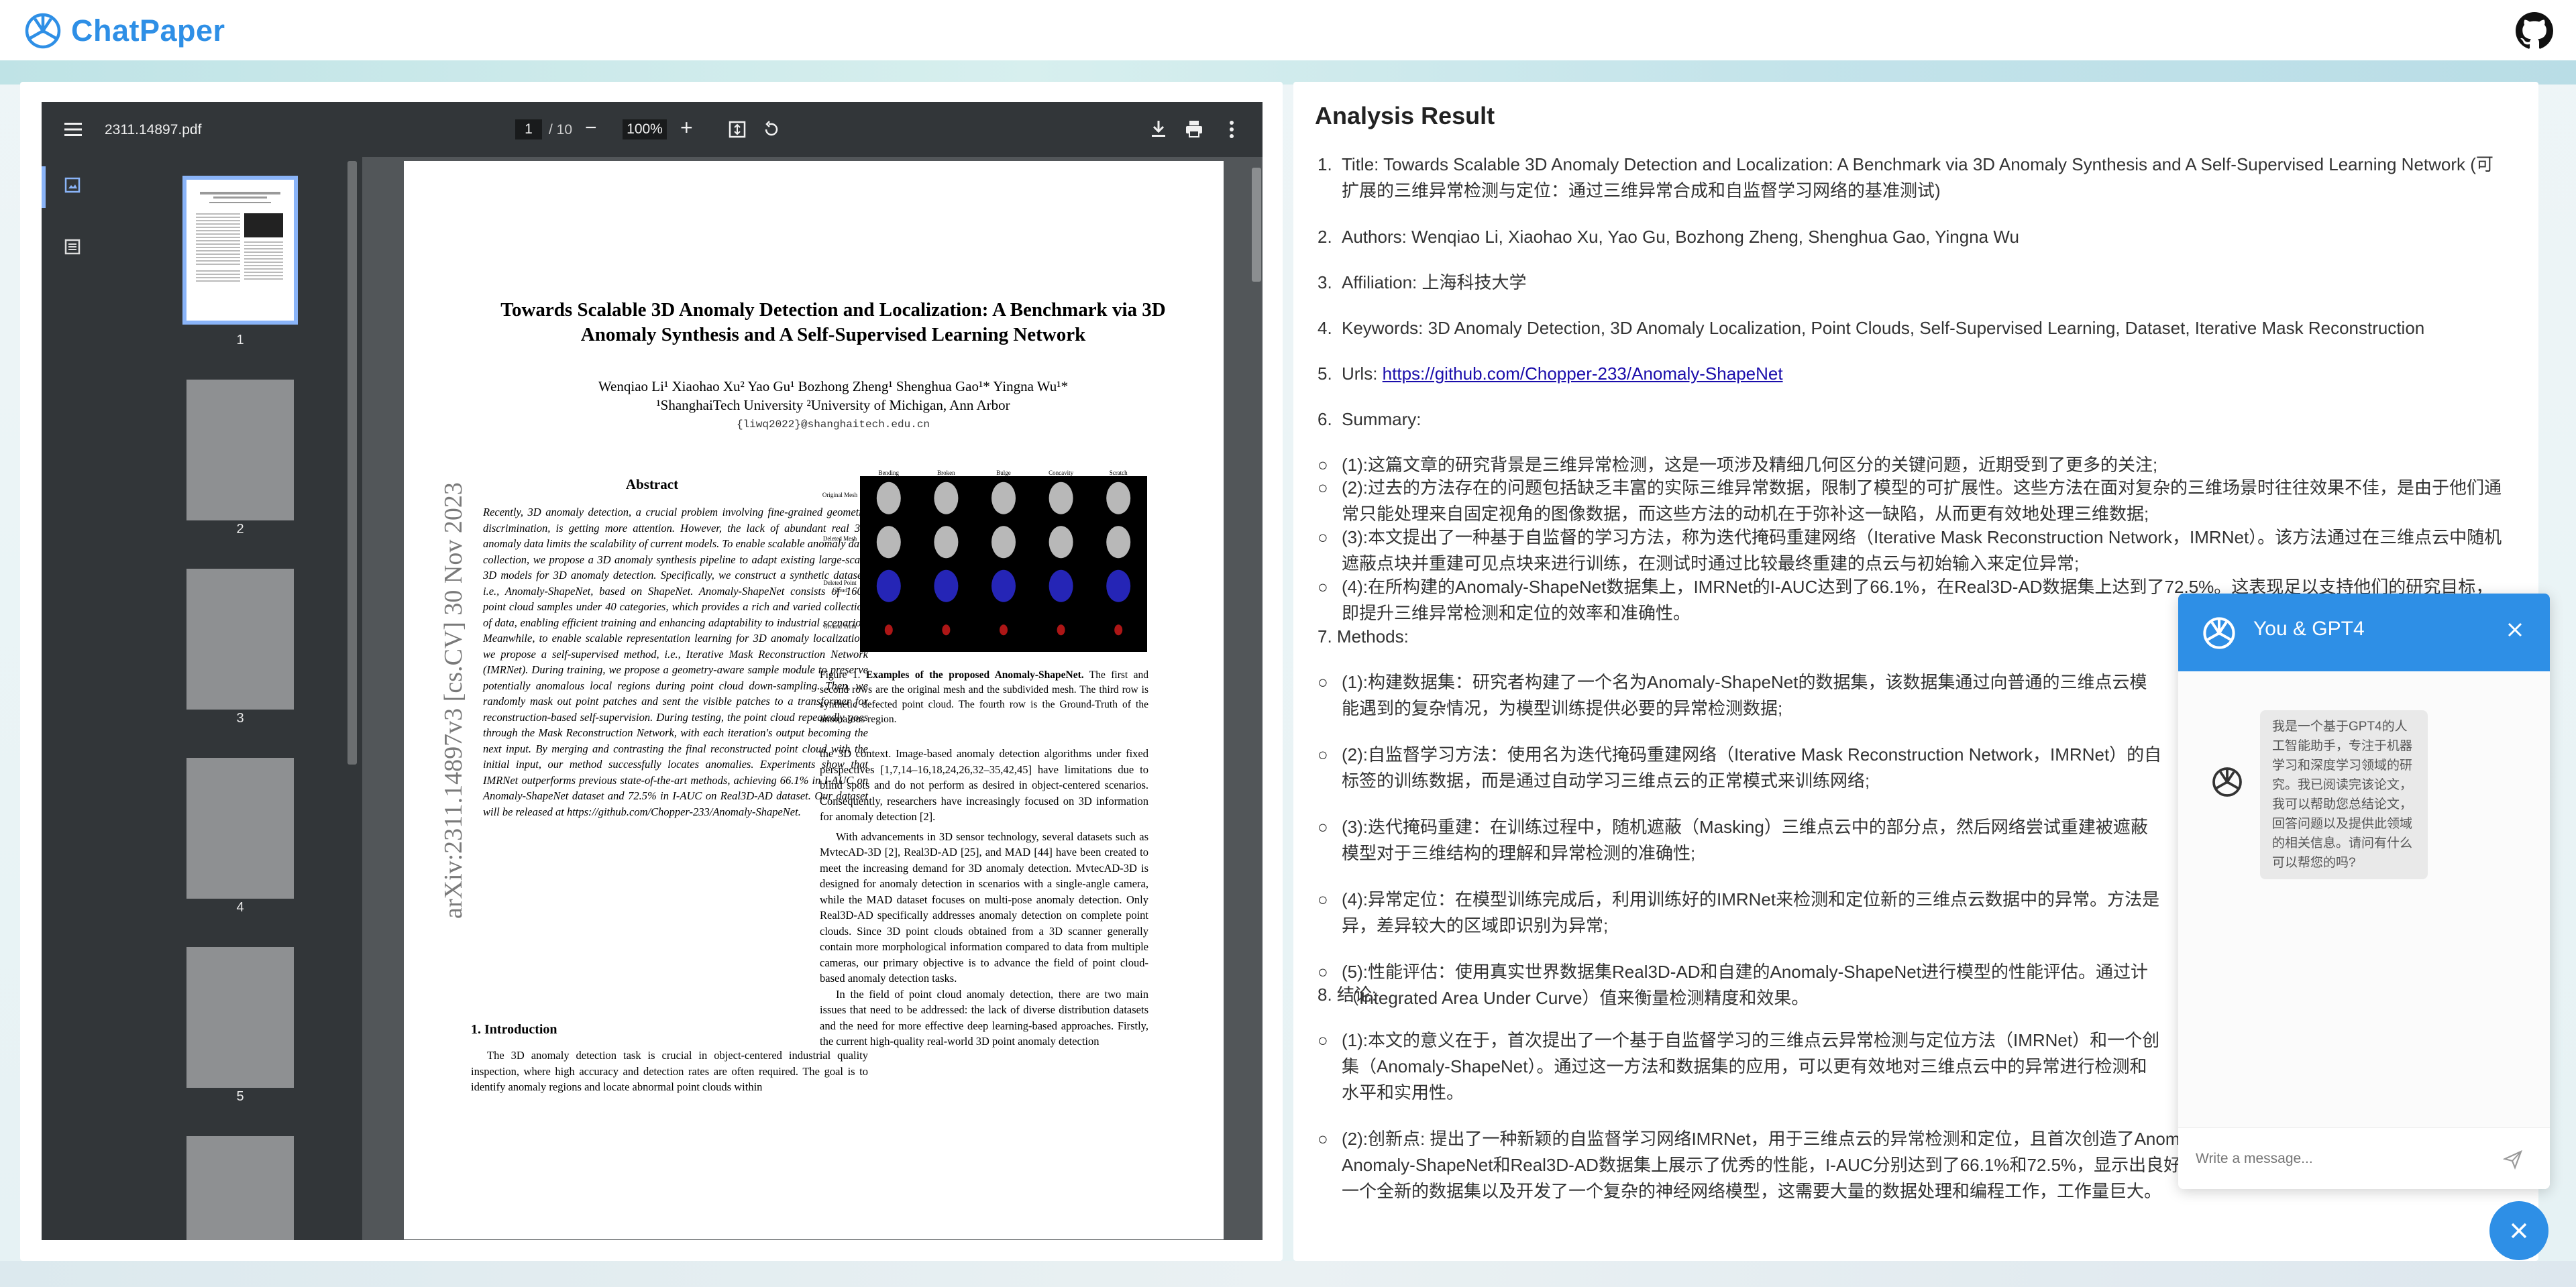 This screenshot has height=1287, width=2576. I want to click on print-icon, so click(1194, 128).